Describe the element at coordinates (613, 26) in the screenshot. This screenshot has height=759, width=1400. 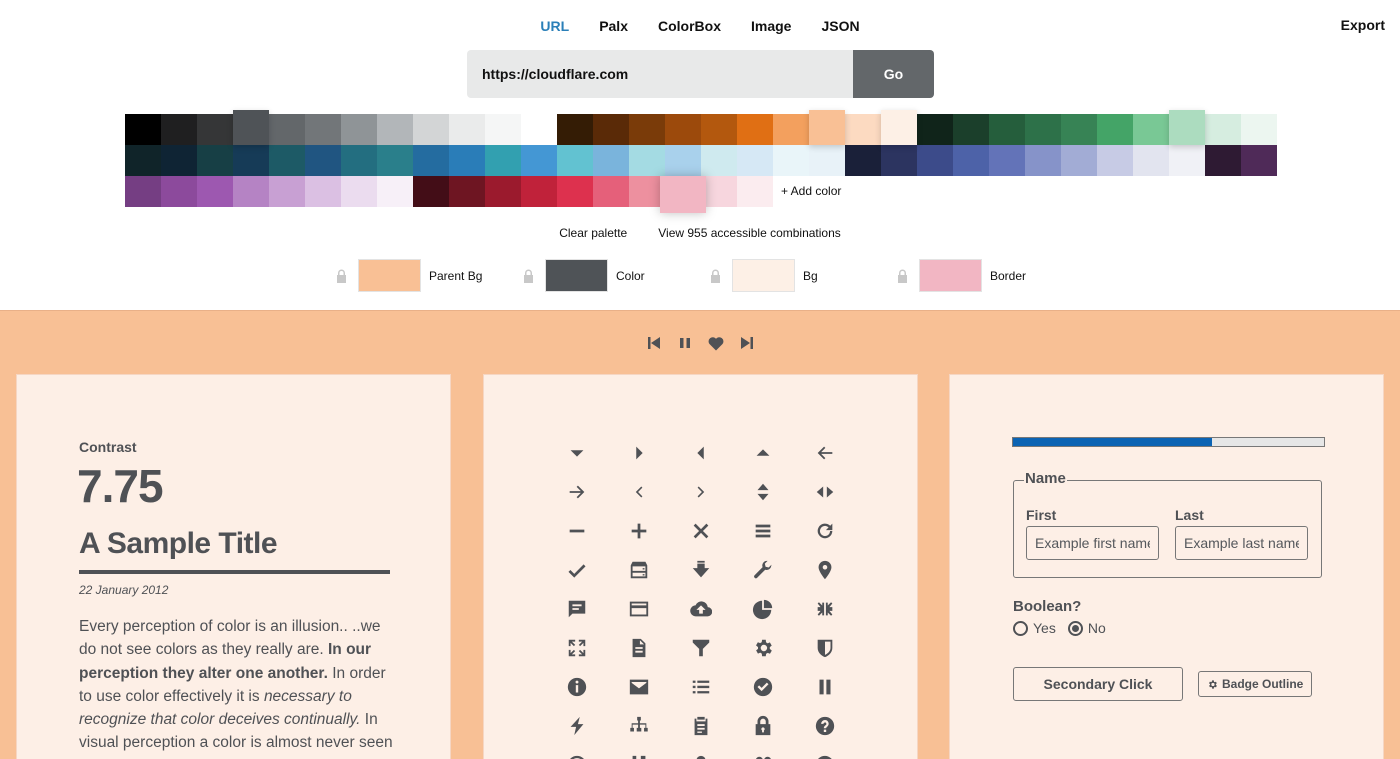
I see `tab-palx: Palx` at that location.